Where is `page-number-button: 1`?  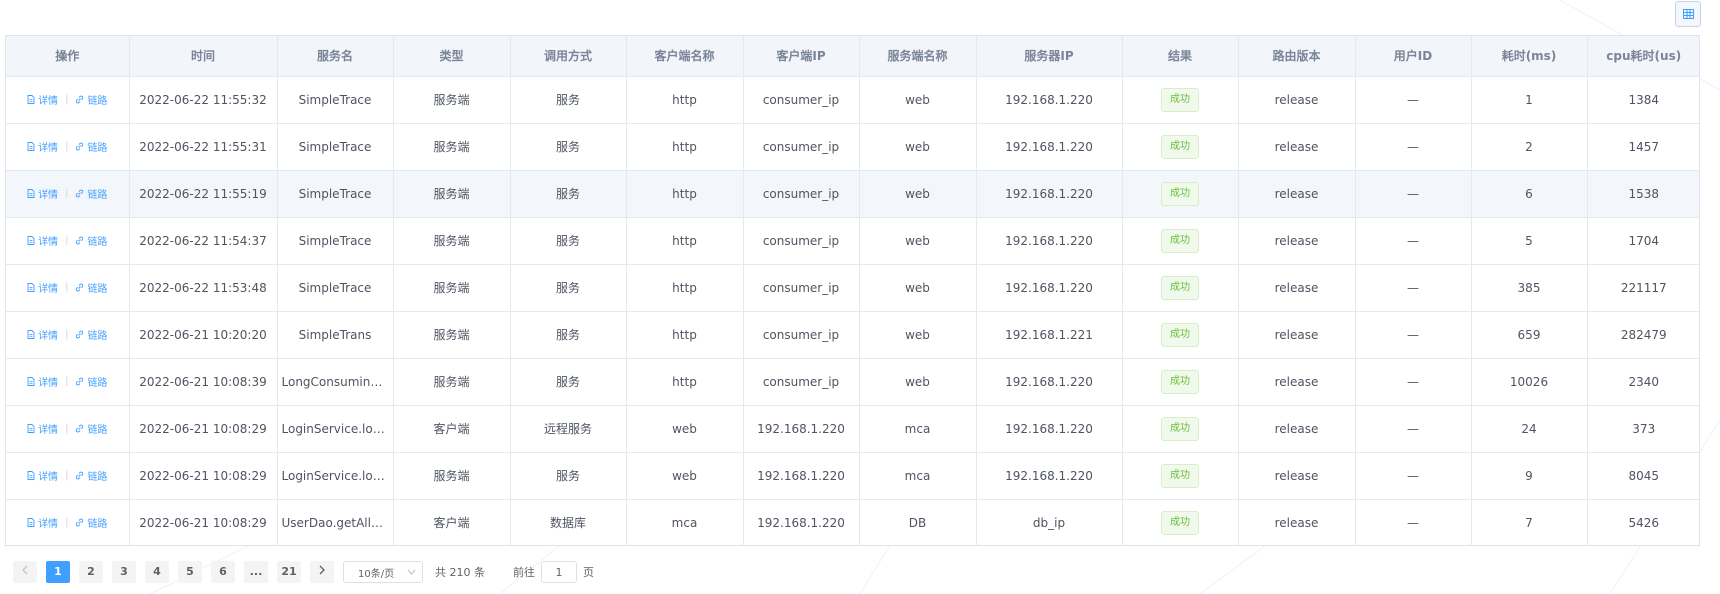 page-number-button: 1 is located at coordinates (58, 572).